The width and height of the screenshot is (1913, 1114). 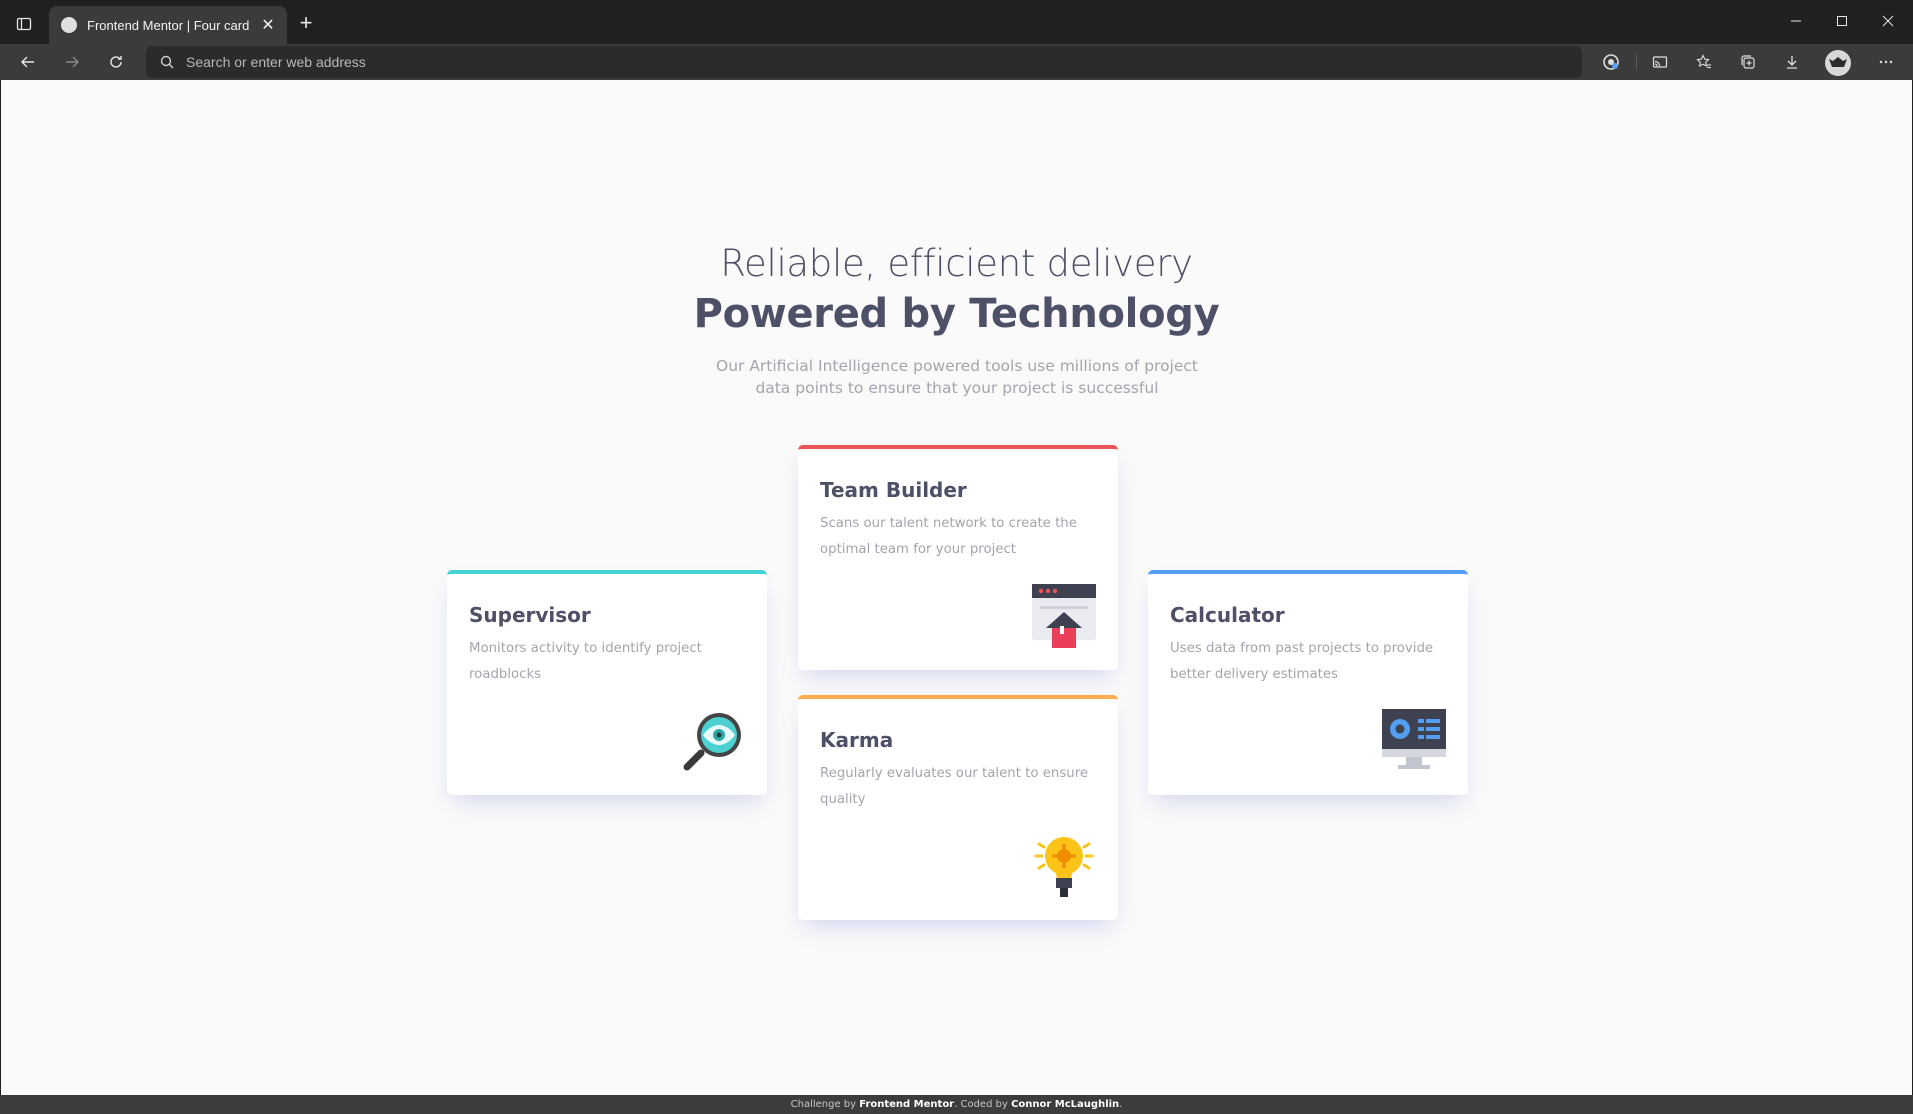 What do you see at coordinates (983, 1104) in the screenshot?
I see `attribution-middle: . Coded by` at bounding box center [983, 1104].